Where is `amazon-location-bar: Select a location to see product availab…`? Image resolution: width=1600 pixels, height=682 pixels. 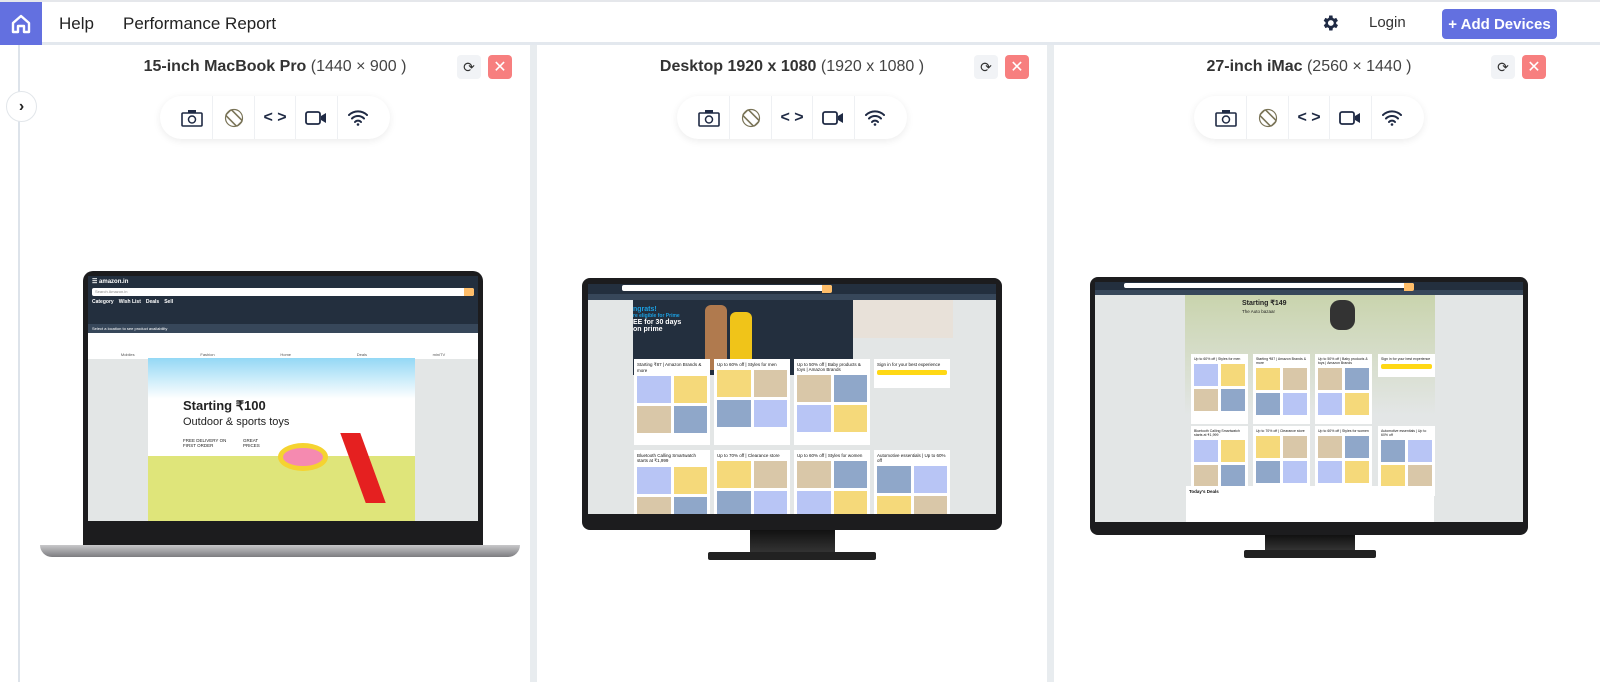 amazon-location-bar: Select a location to see product availab… is located at coordinates (283, 328).